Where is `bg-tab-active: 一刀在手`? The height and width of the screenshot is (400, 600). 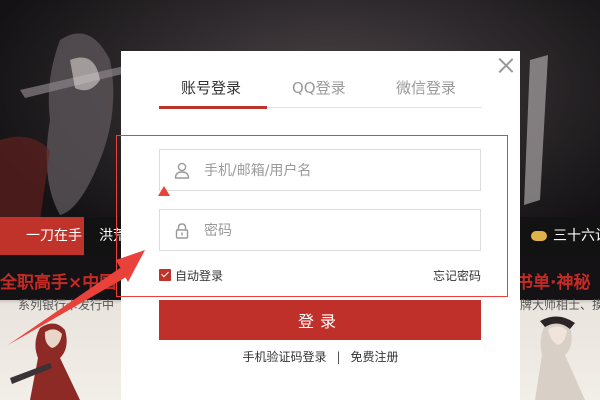
bg-tab-active: 一刀在手 is located at coordinates (42, 236).